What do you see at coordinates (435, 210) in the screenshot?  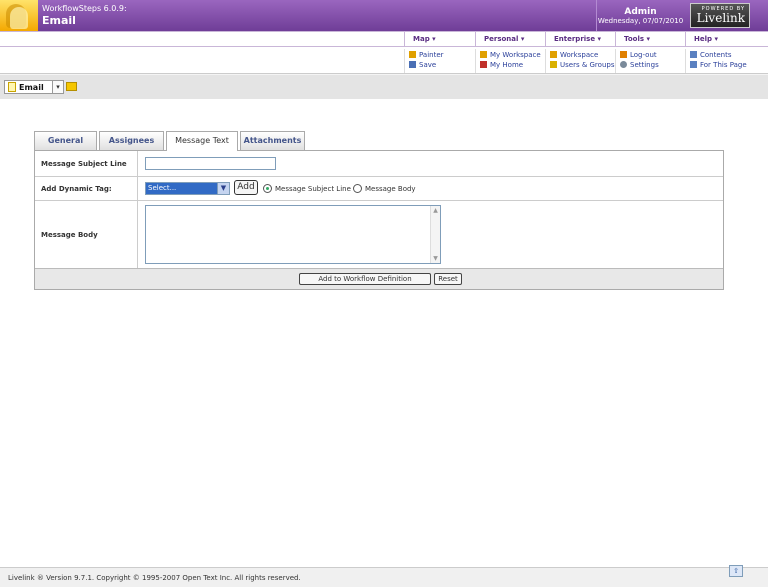 I see `scroll-up-icon: ▲` at bounding box center [435, 210].